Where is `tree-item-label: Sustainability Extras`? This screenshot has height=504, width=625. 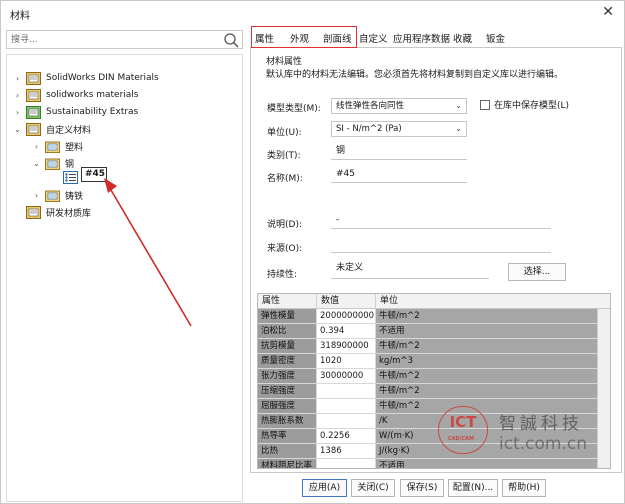 tree-item-label: Sustainability Extras is located at coordinates (92, 112).